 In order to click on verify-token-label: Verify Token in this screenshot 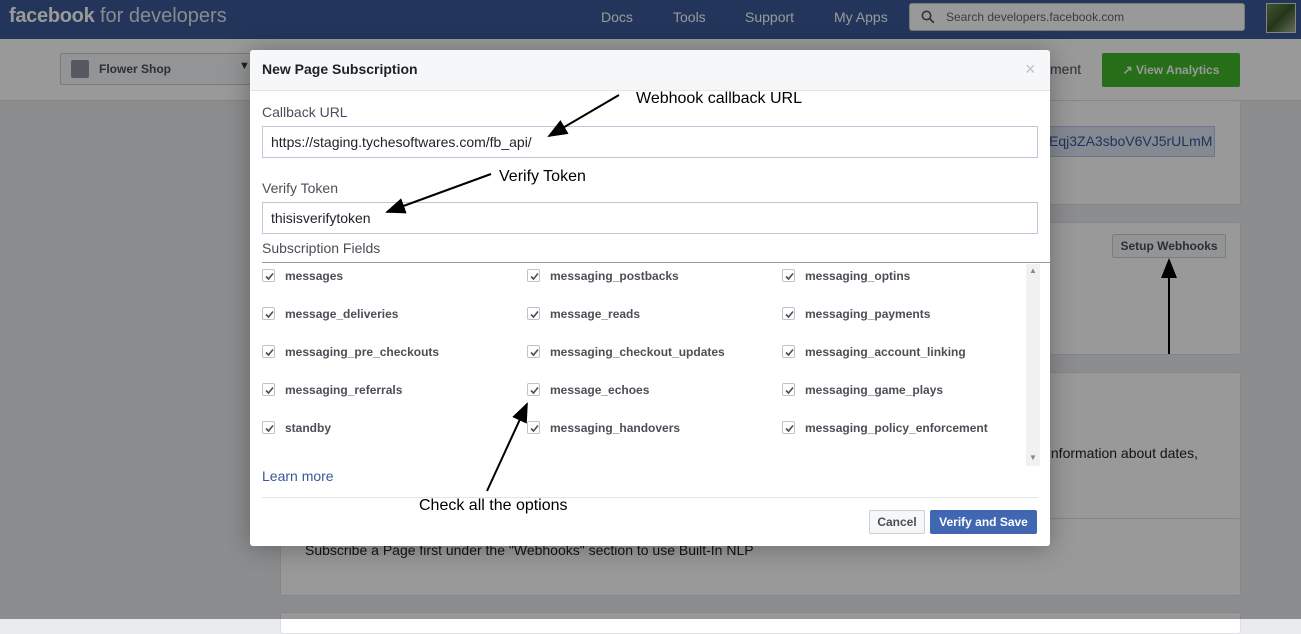, I will do `click(300, 188)`.